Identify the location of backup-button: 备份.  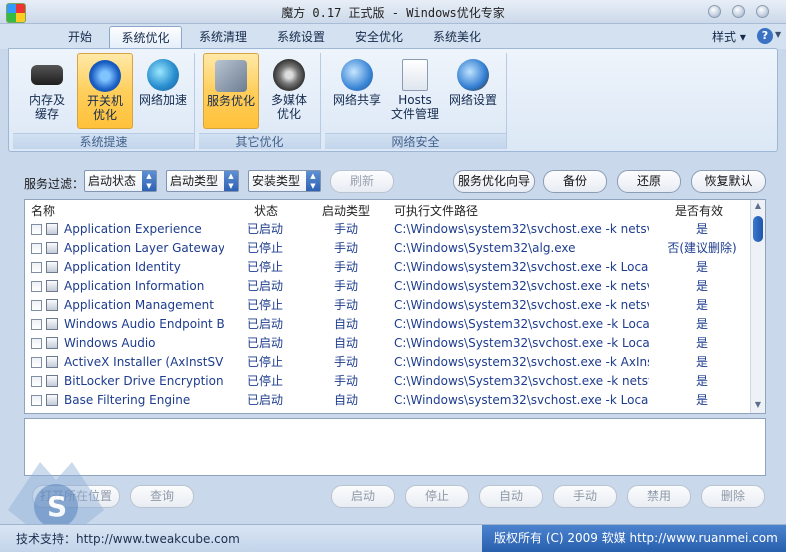
(575, 181).